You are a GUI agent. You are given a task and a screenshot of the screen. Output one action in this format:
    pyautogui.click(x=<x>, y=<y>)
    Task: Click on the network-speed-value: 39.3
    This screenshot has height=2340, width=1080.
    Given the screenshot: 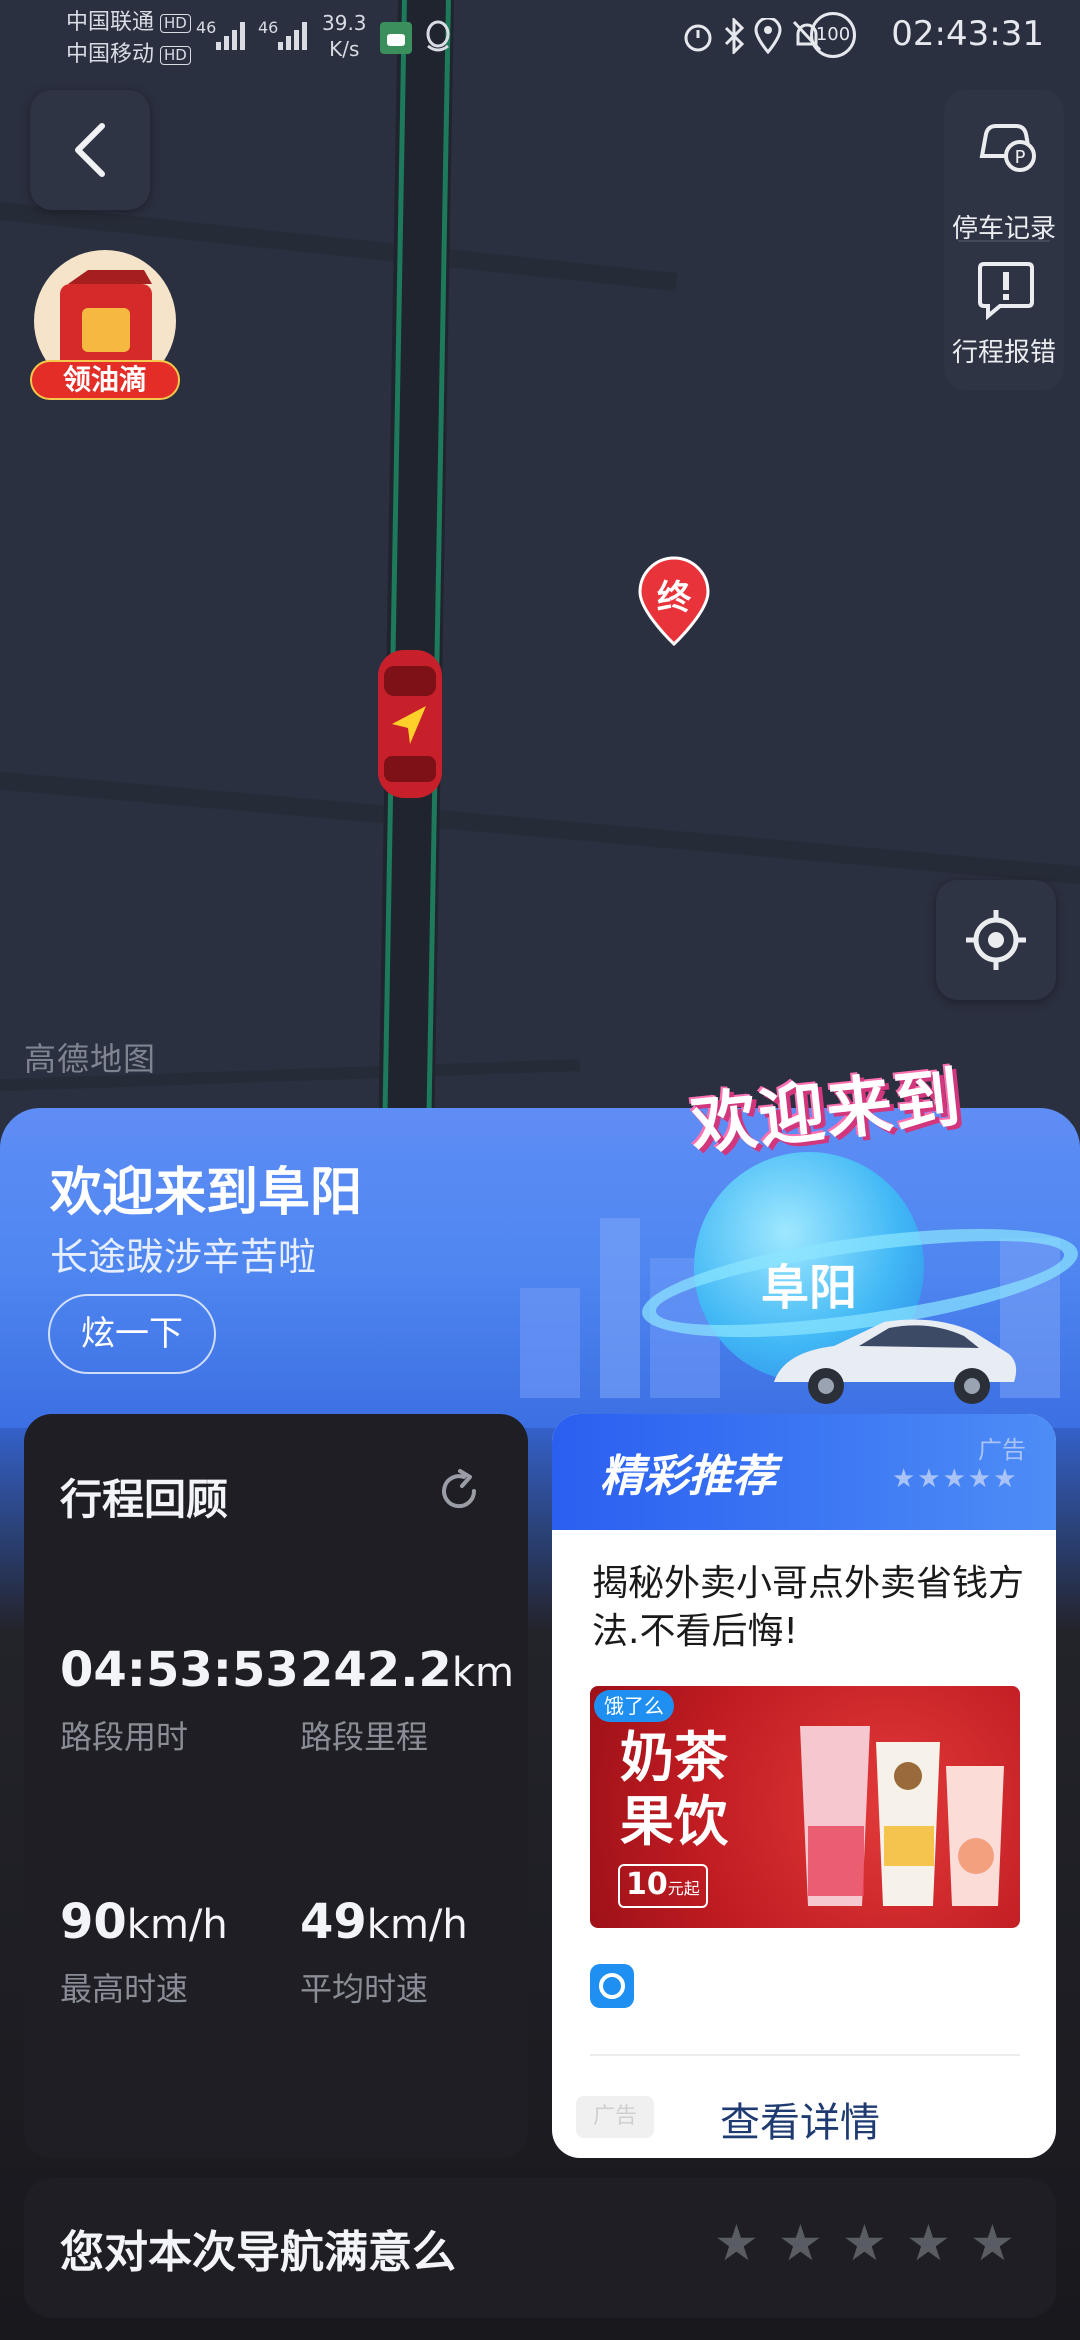 What is the action you would take?
    pyautogui.click(x=344, y=23)
    